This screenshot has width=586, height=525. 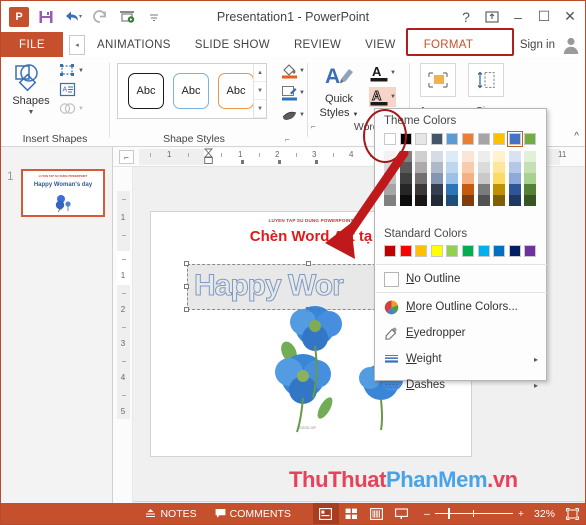 I want to click on wordart-quick-styles: A Quick Styles ▼, so click(x=339, y=102).